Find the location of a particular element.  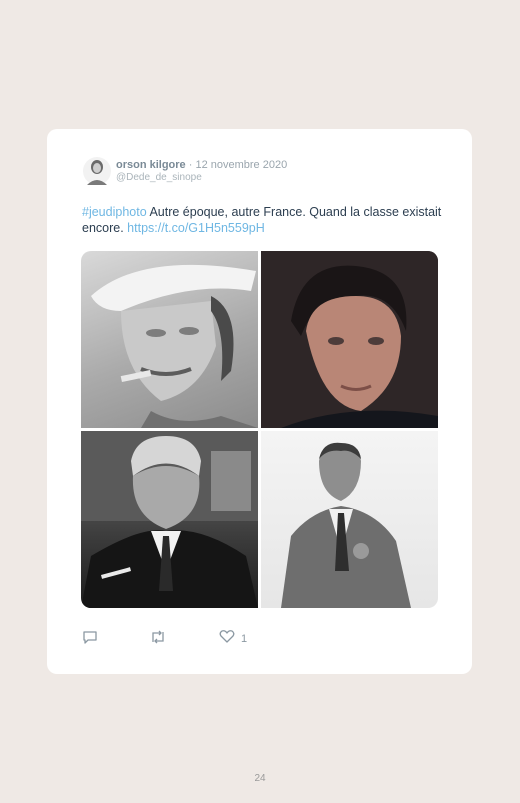

like-button: 1 is located at coordinates (233, 639).